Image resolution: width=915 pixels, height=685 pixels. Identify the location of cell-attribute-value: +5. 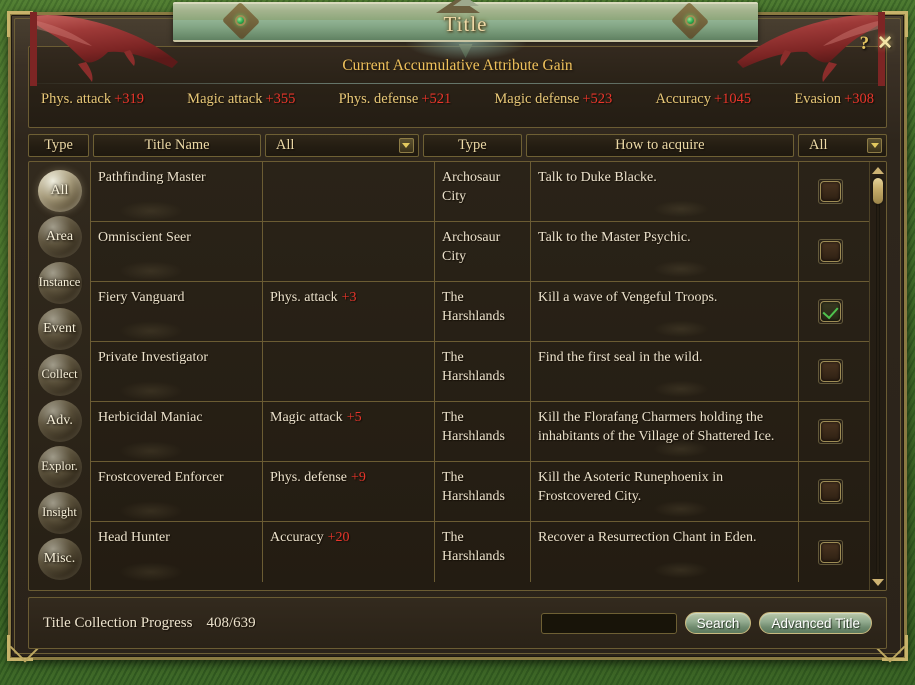
(354, 417).